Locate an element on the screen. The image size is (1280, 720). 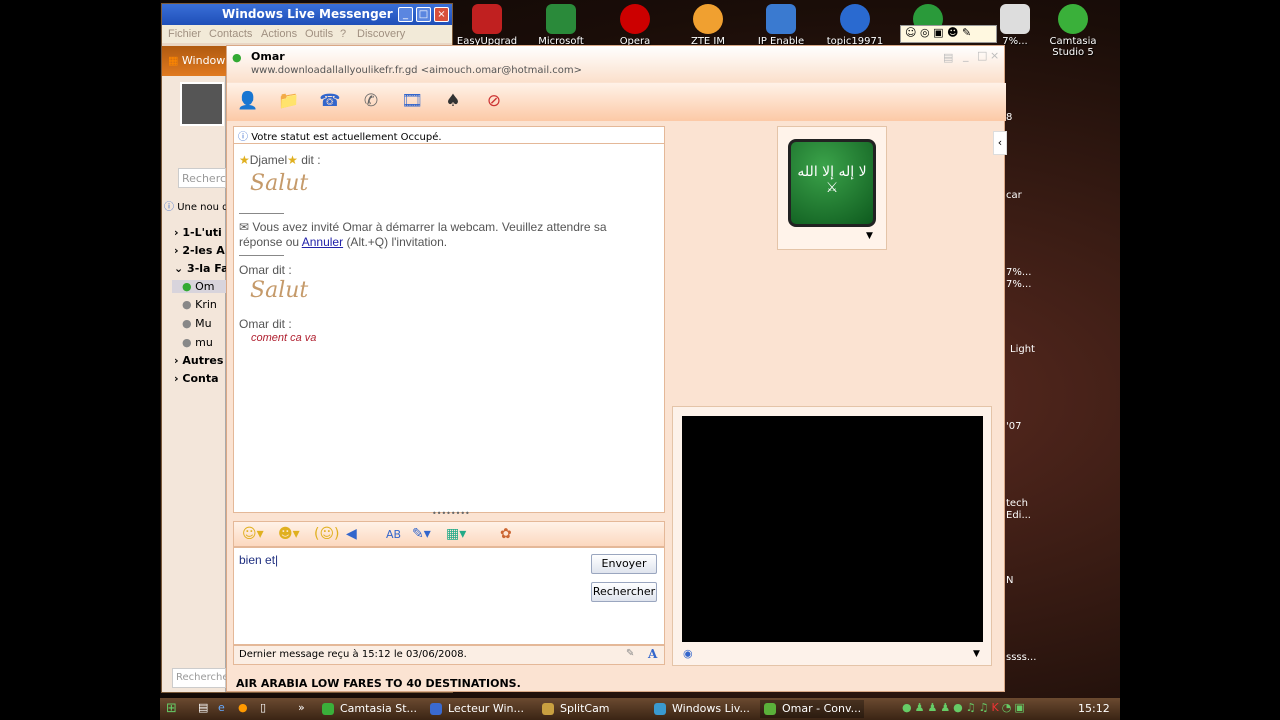
nudge-icon: (☺) is located at coordinates (327, 534).